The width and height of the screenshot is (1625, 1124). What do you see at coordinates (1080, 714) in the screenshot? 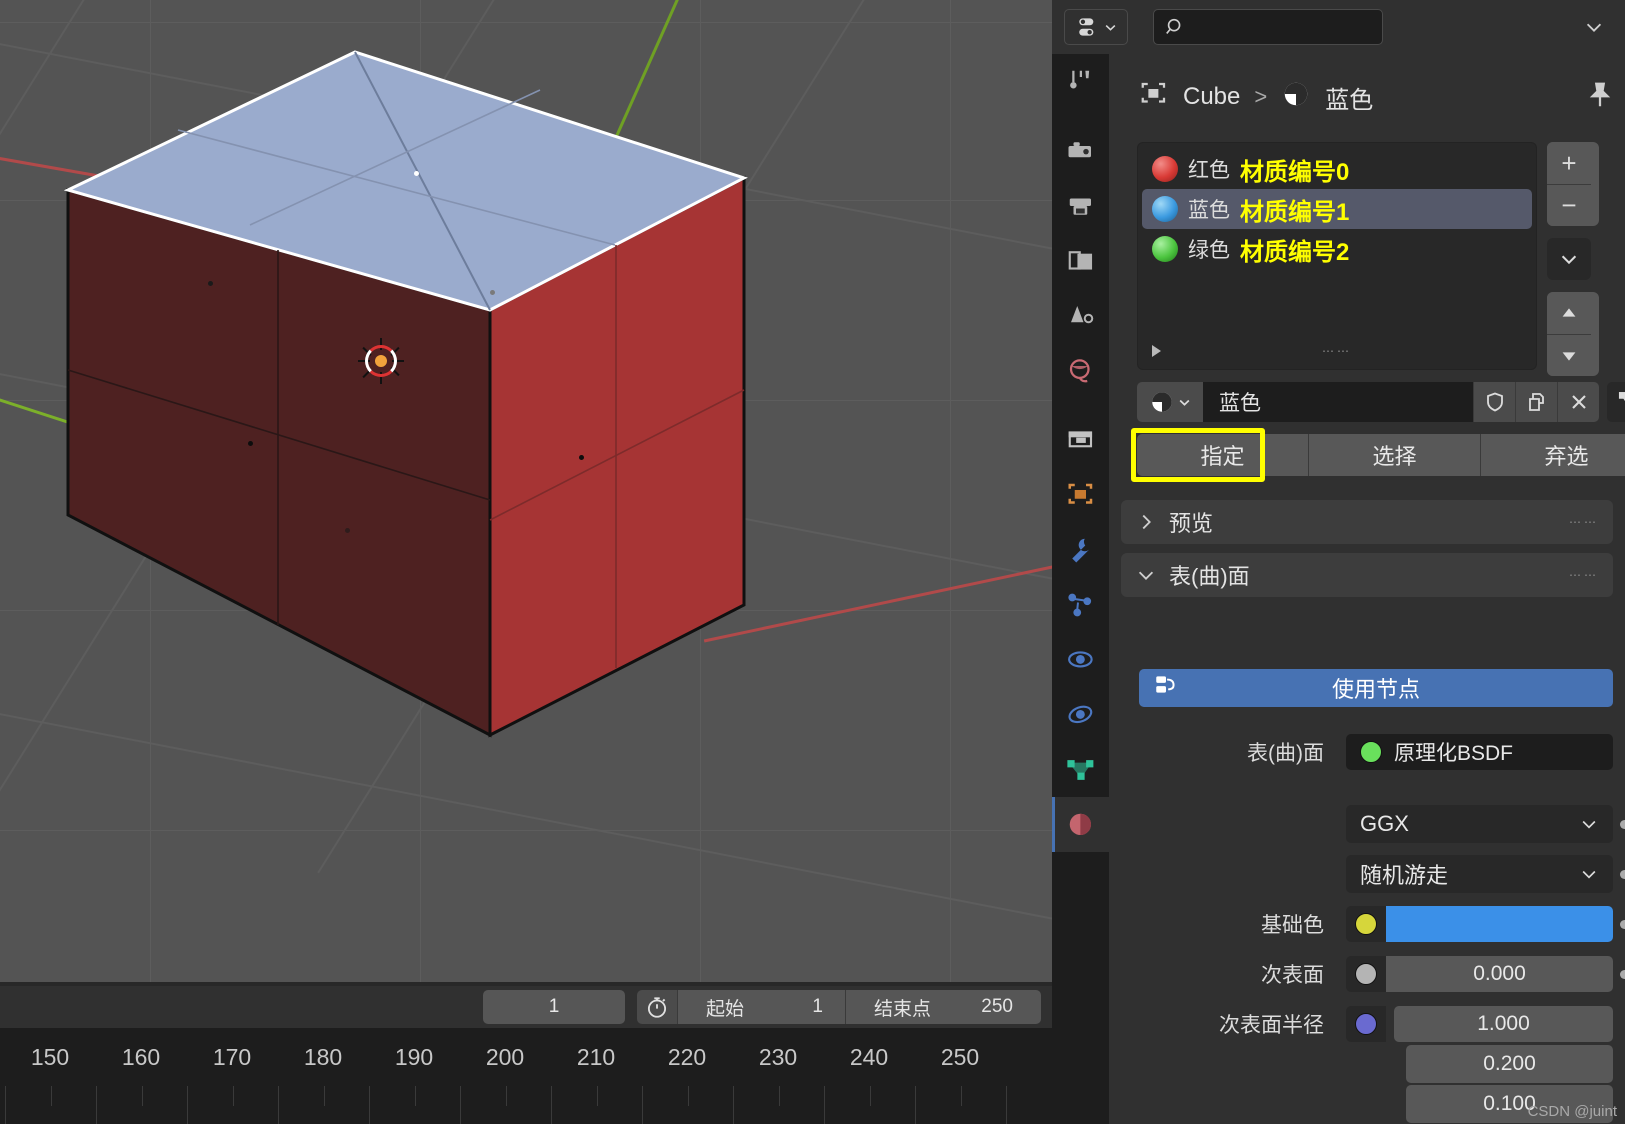
I see `sidebar-item-constraints` at bounding box center [1080, 714].